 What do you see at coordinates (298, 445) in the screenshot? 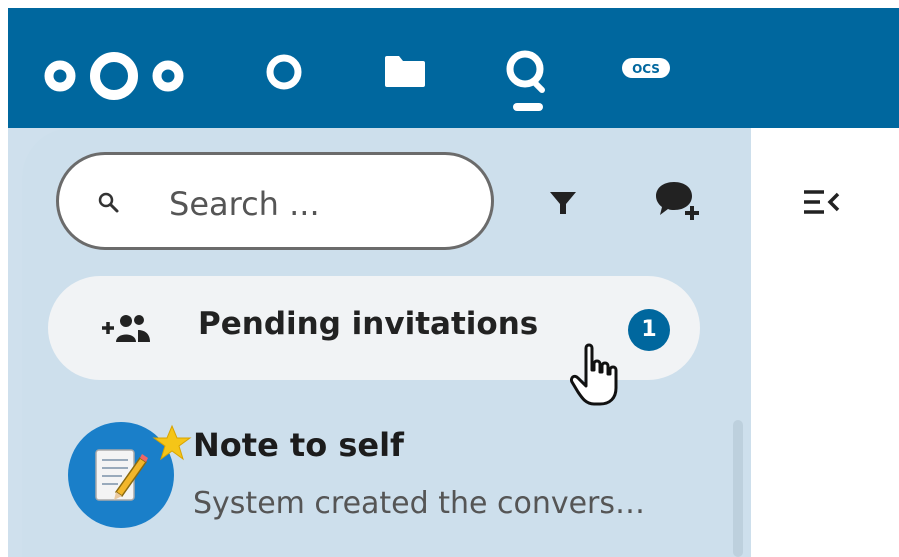
I see `conversation-title: Note to self` at bounding box center [298, 445].